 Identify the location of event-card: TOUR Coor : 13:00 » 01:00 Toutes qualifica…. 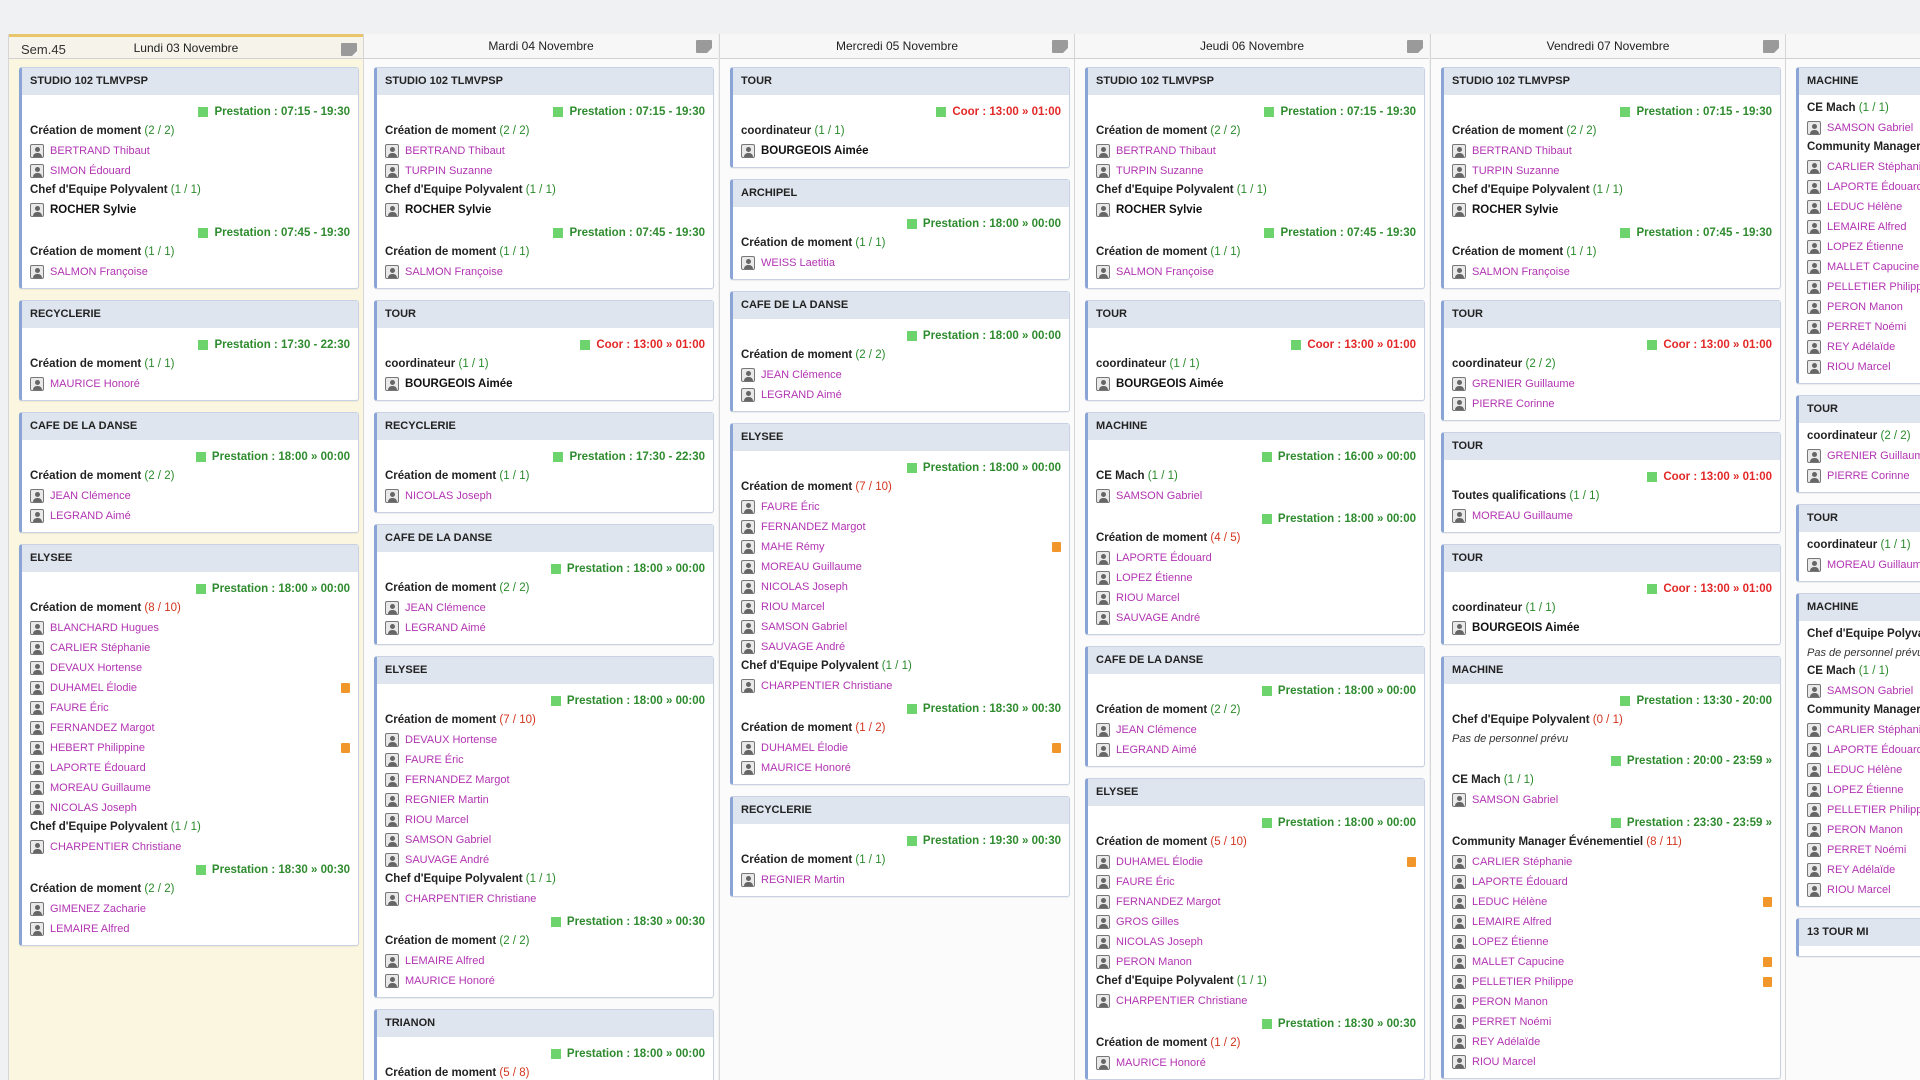
(1611, 482).